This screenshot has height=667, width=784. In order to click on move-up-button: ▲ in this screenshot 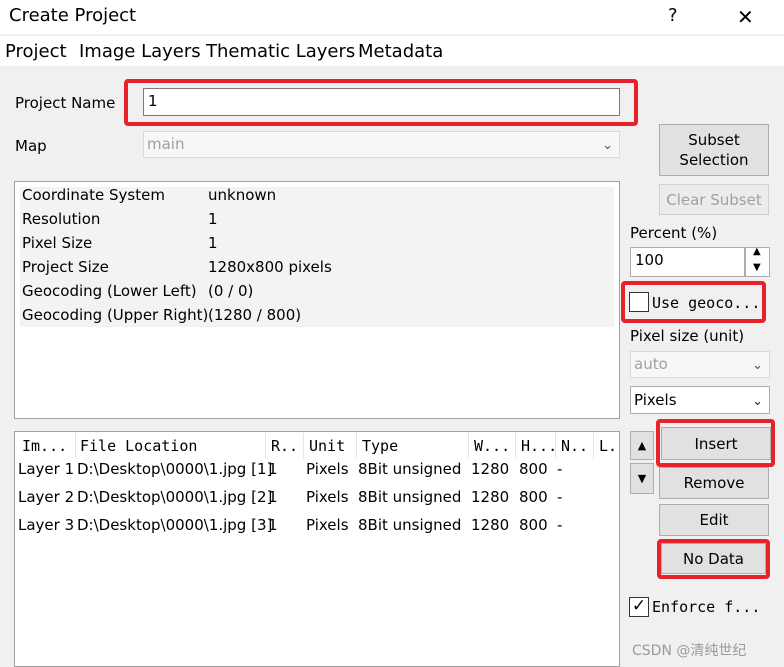, I will do `click(642, 445)`.